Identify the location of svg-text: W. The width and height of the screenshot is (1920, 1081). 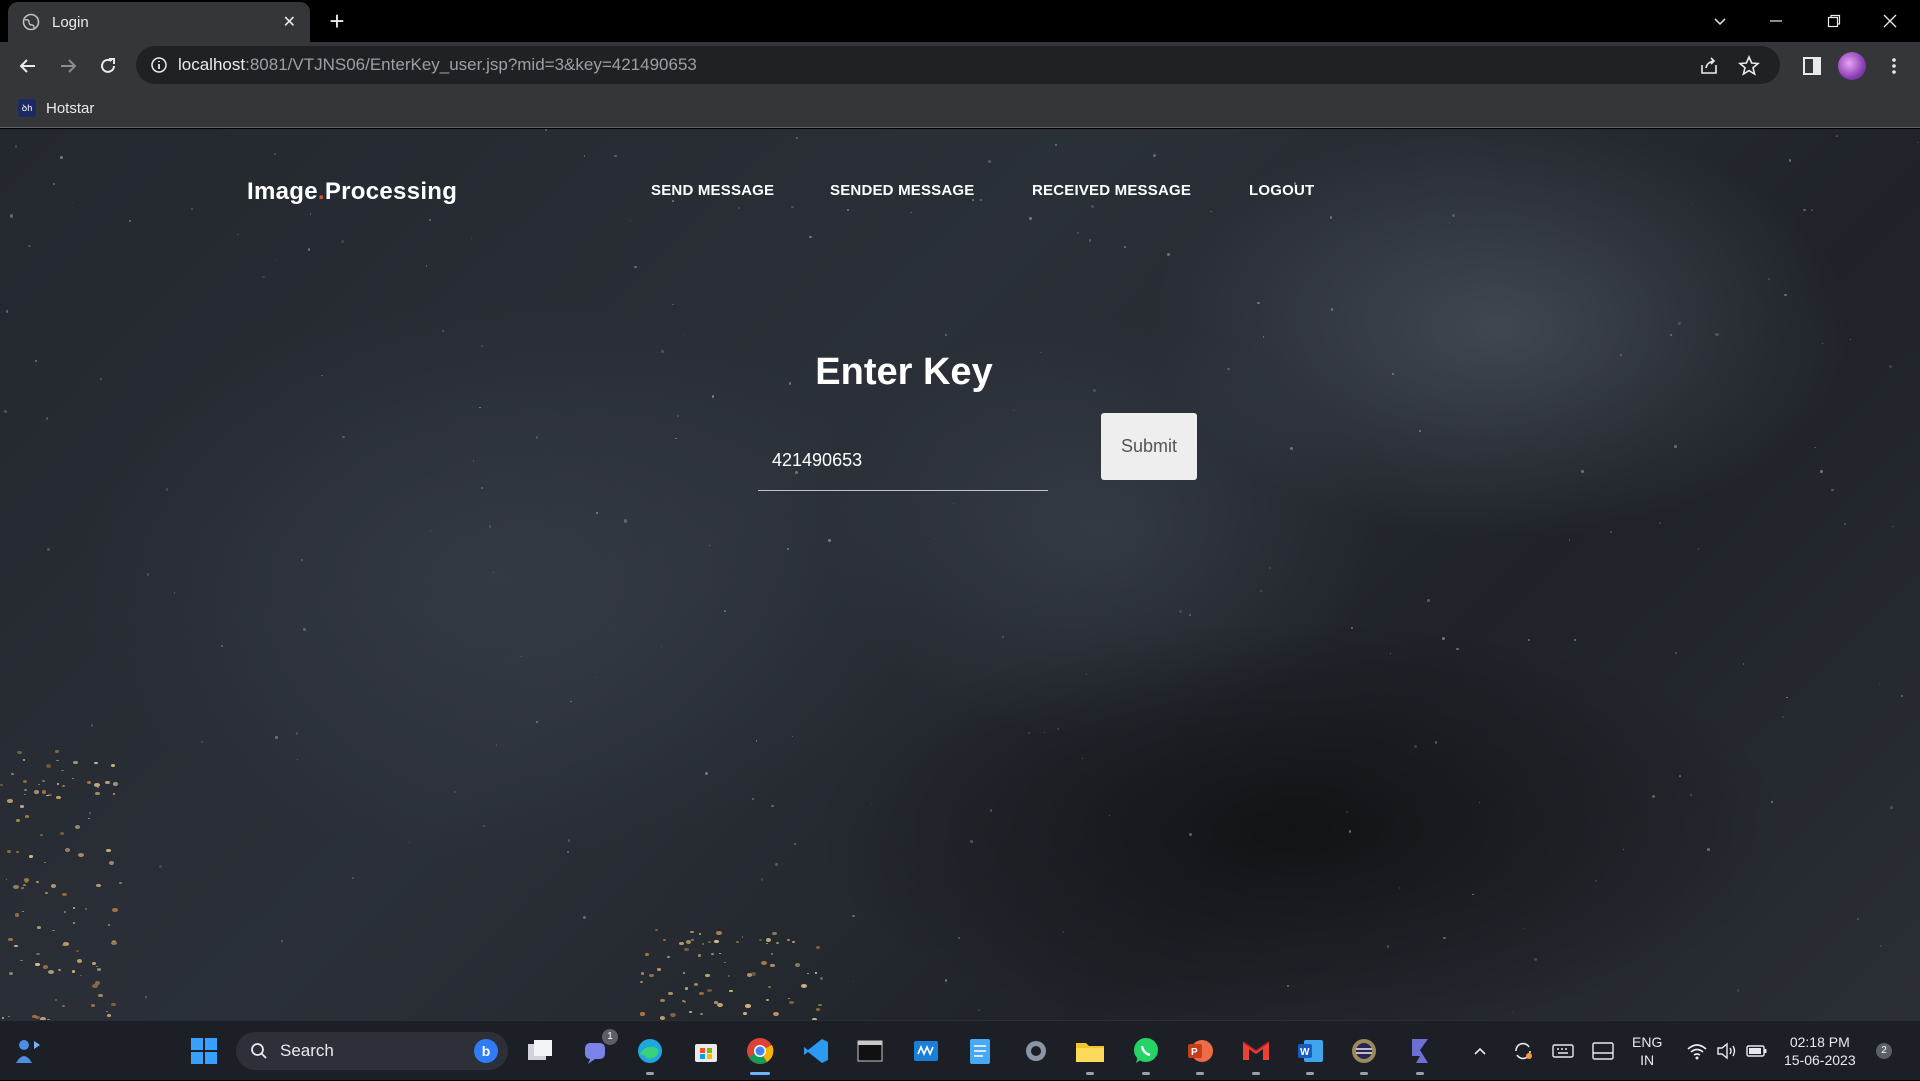
(1305, 1052).